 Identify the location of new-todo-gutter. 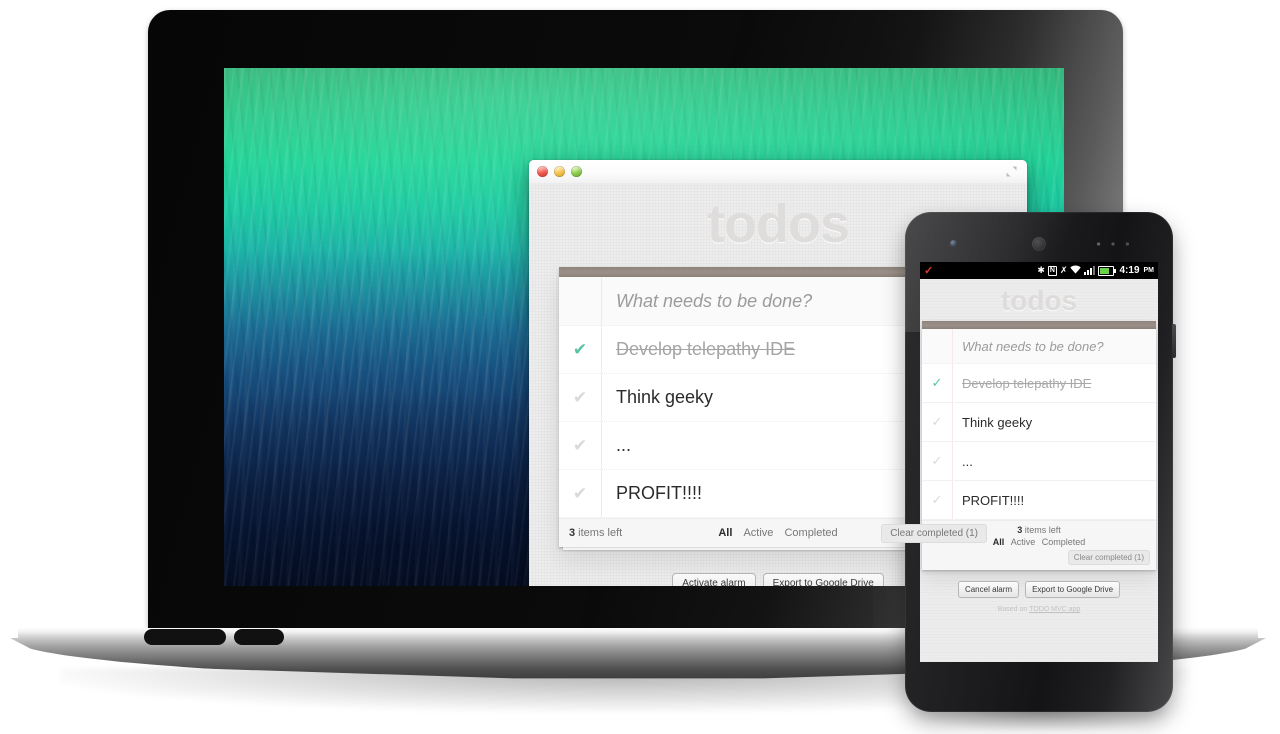
(580, 301).